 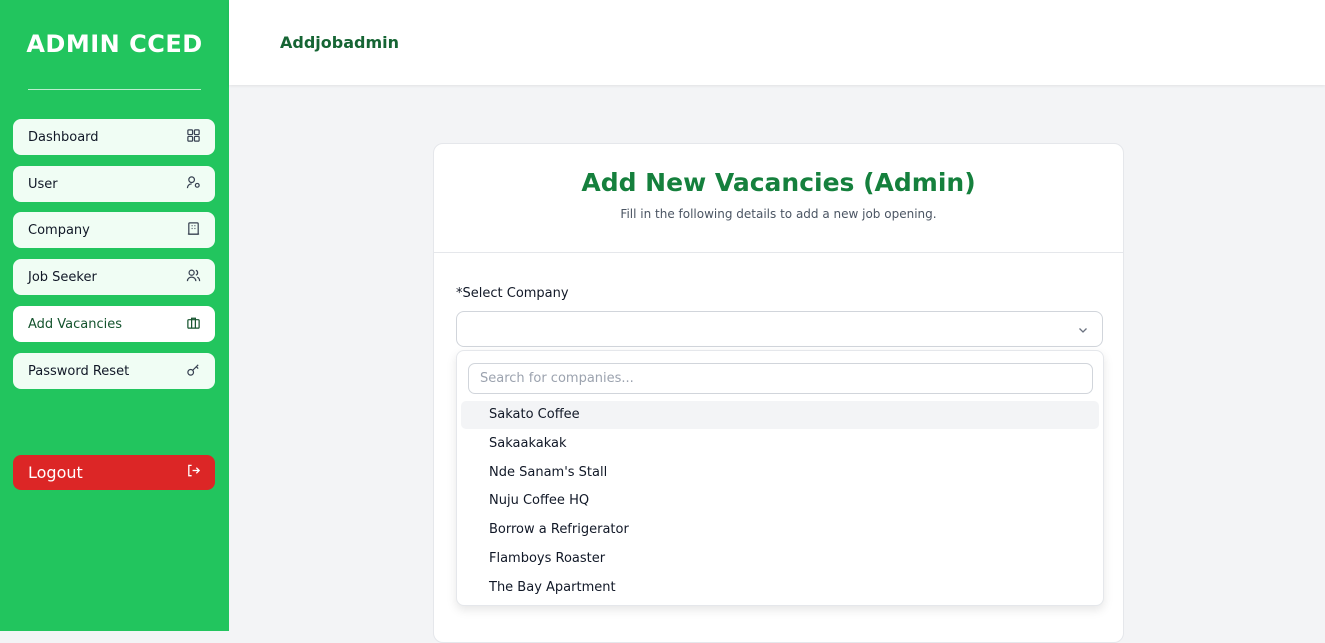 I want to click on form-divider, so click(x=778, y=252).